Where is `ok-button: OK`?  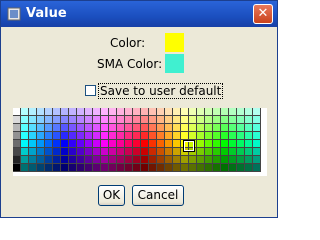 ok-button: OK is located at coordinates (111, 195).